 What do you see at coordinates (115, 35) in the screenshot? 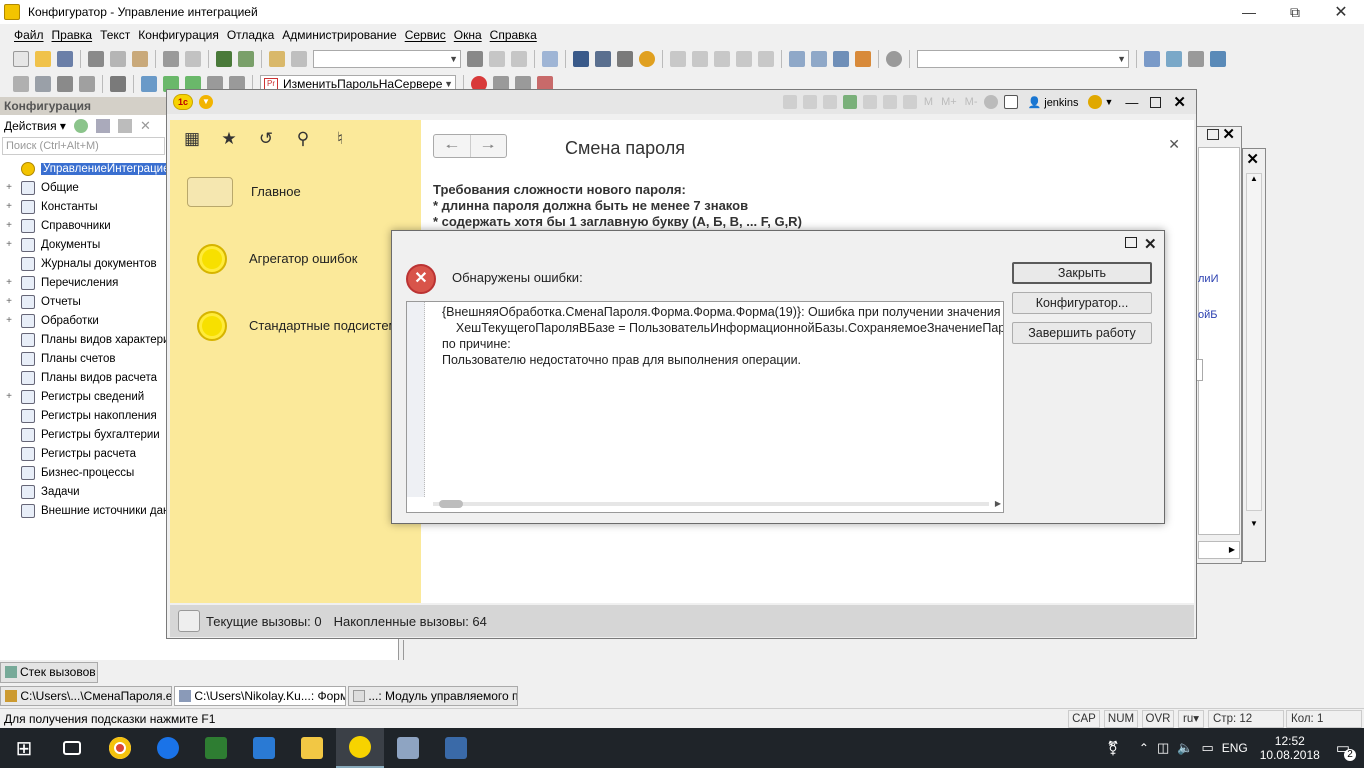
I see `menu-text: Текст` at bounding box center [115, 35].